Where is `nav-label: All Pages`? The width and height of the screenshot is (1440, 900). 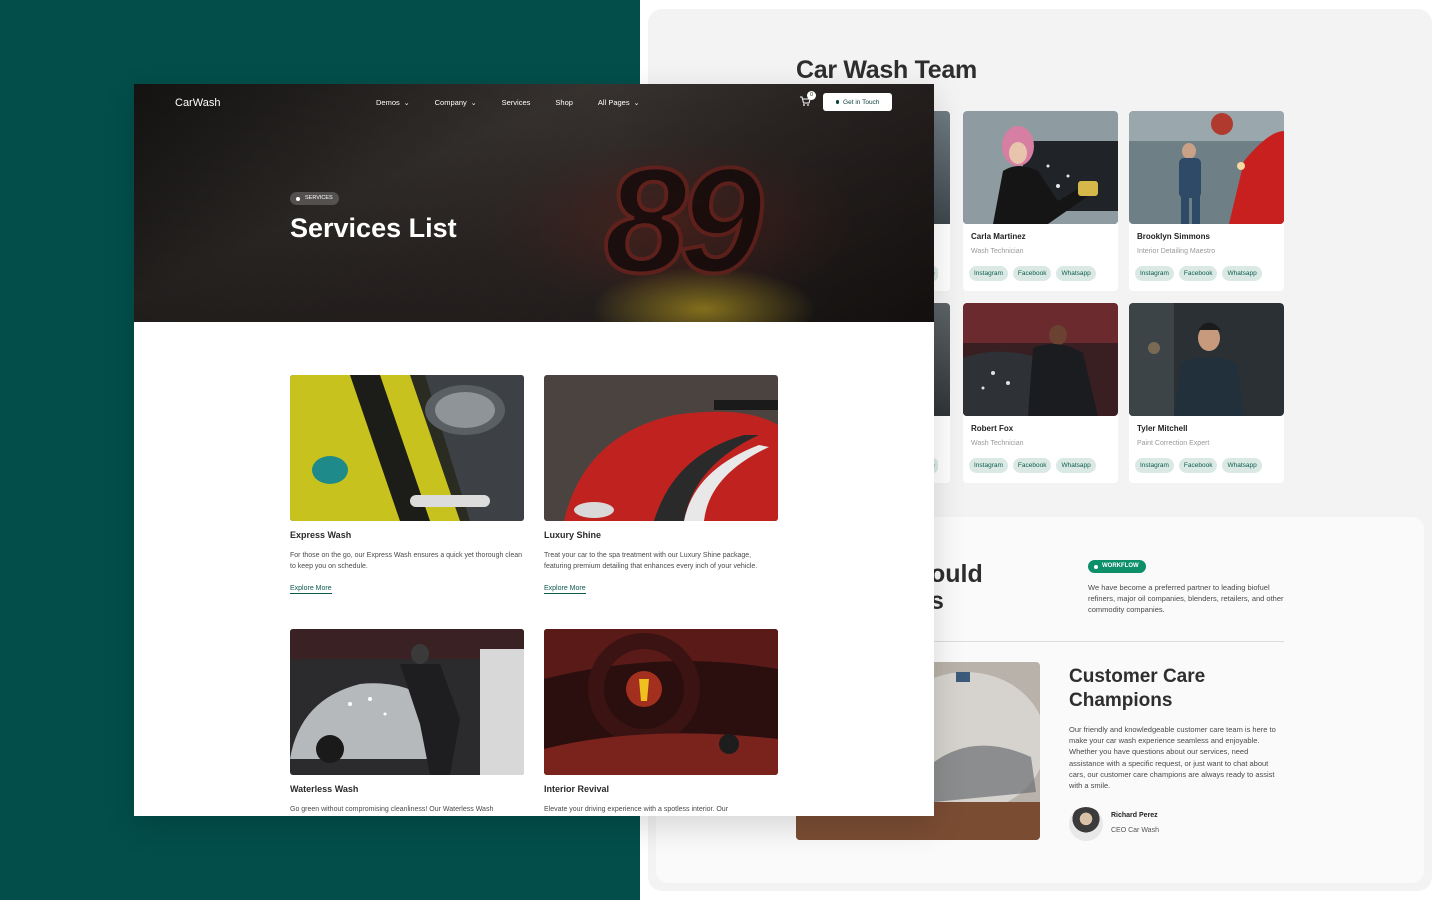 nav-label: All Pages is located at coordinates (613, 102).